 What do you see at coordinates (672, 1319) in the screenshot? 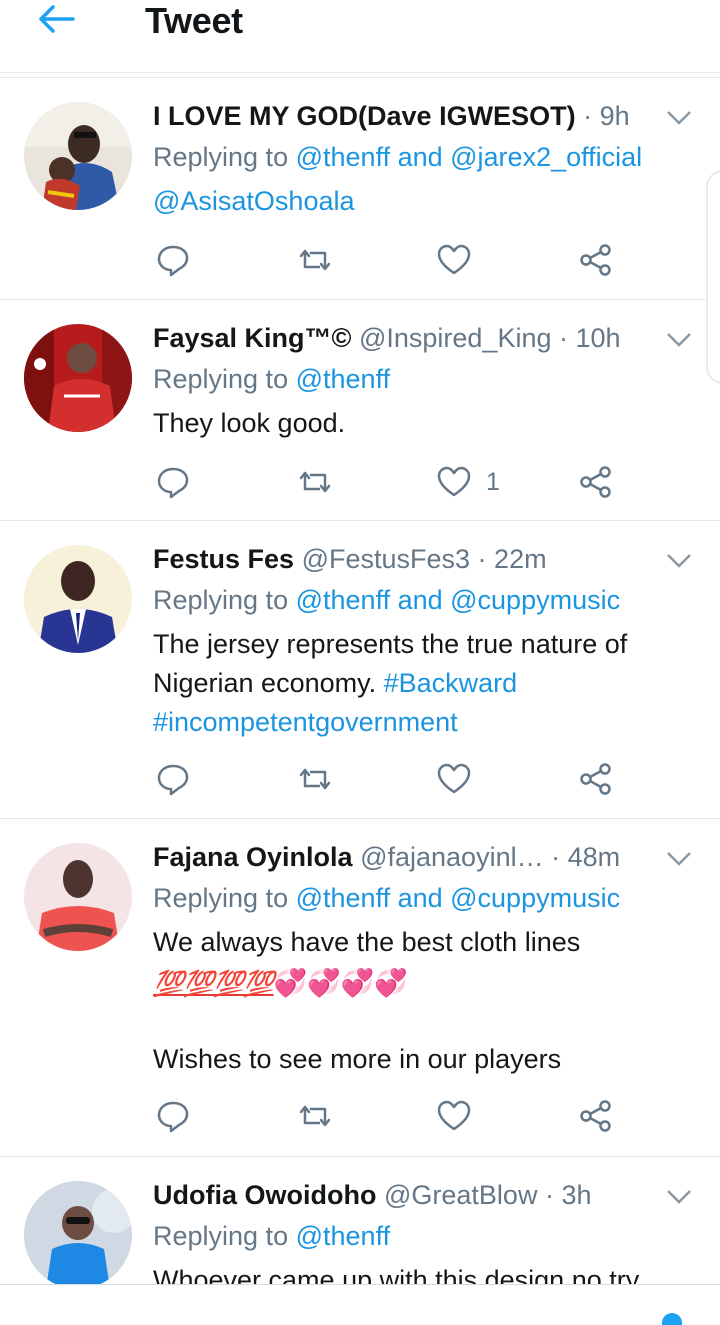
I see `compose-button-edge` at bounding box center [672, 1319].